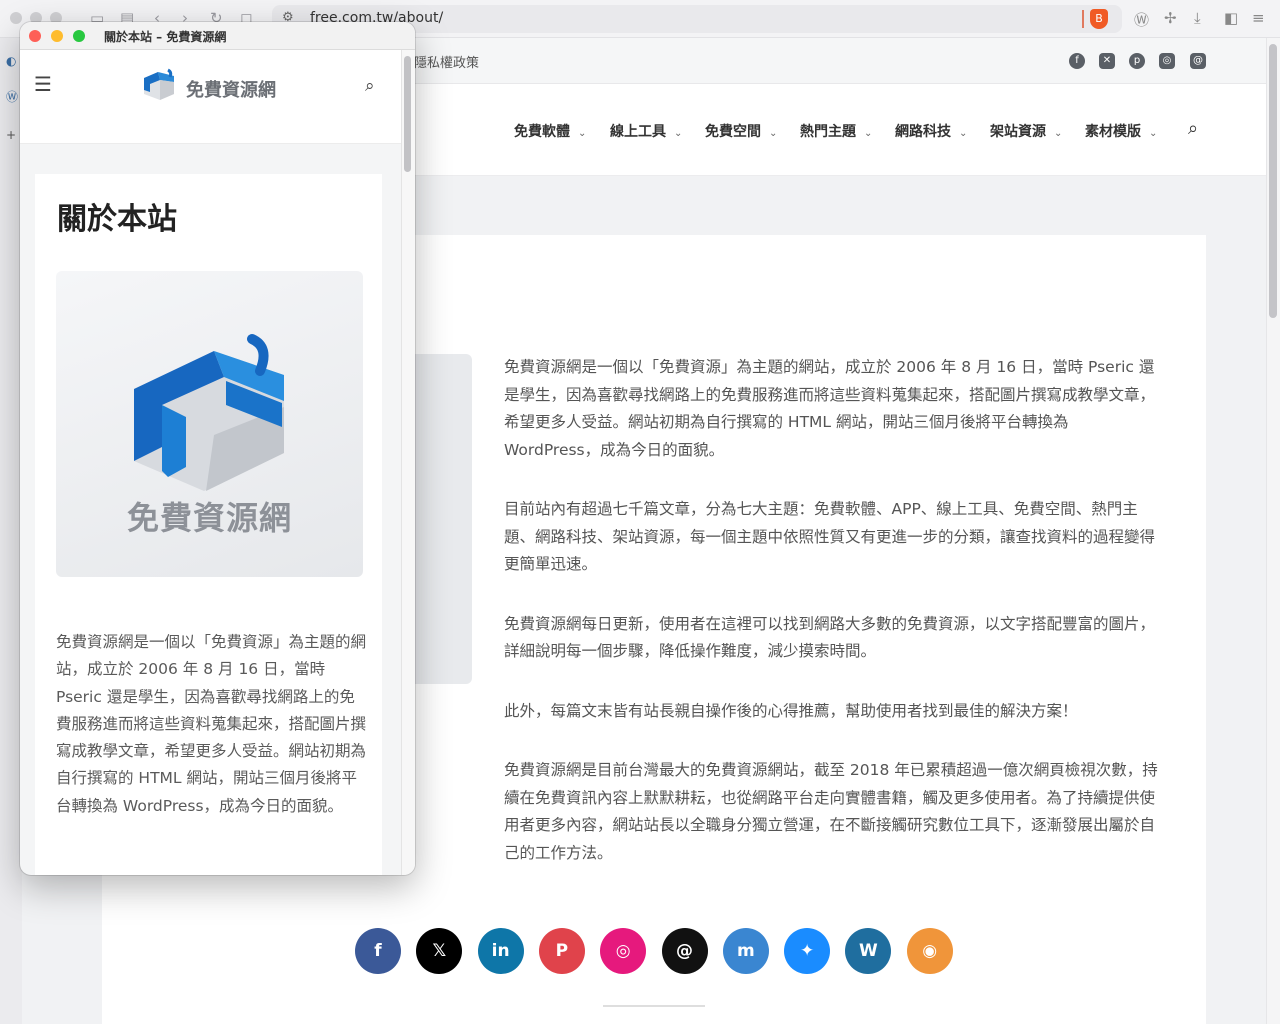  Describe the element at coordinates (1273, 181) in the screenshot. I see `page-scrollbar-thumb` at that location.